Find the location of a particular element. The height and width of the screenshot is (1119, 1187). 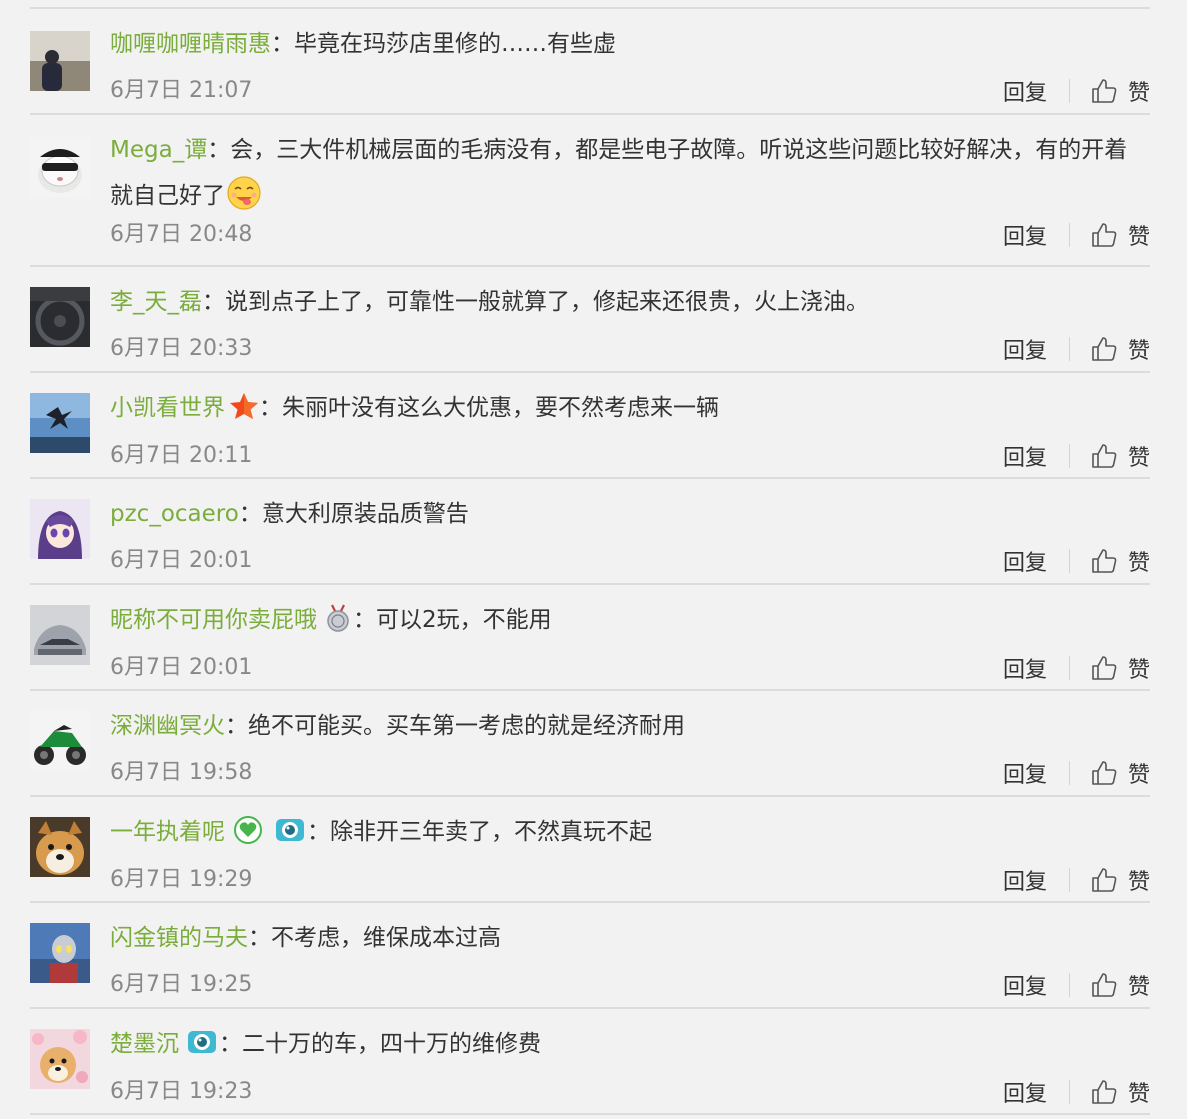

comment-text: pzc_ocaero：意大利原装品质警告 is located at coordinates (630, 513).